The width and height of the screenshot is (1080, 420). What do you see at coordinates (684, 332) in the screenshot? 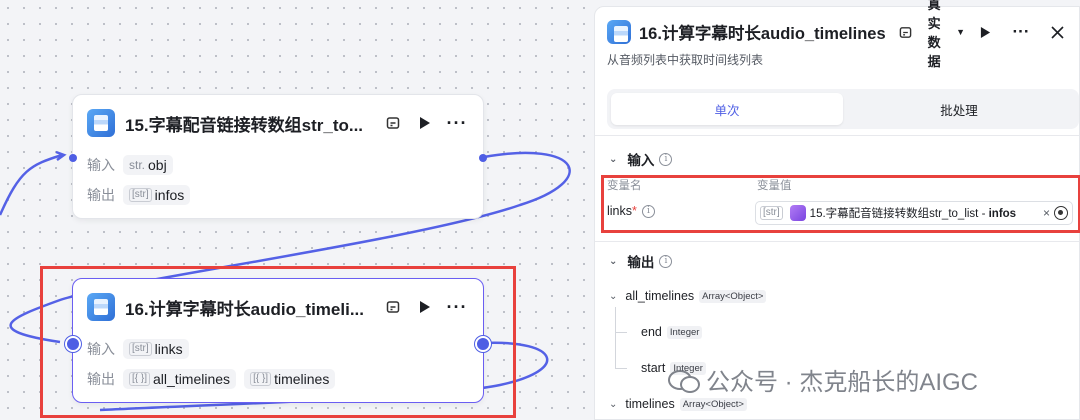
I see `type-tag: Integer` at bounding box center [684, 332].